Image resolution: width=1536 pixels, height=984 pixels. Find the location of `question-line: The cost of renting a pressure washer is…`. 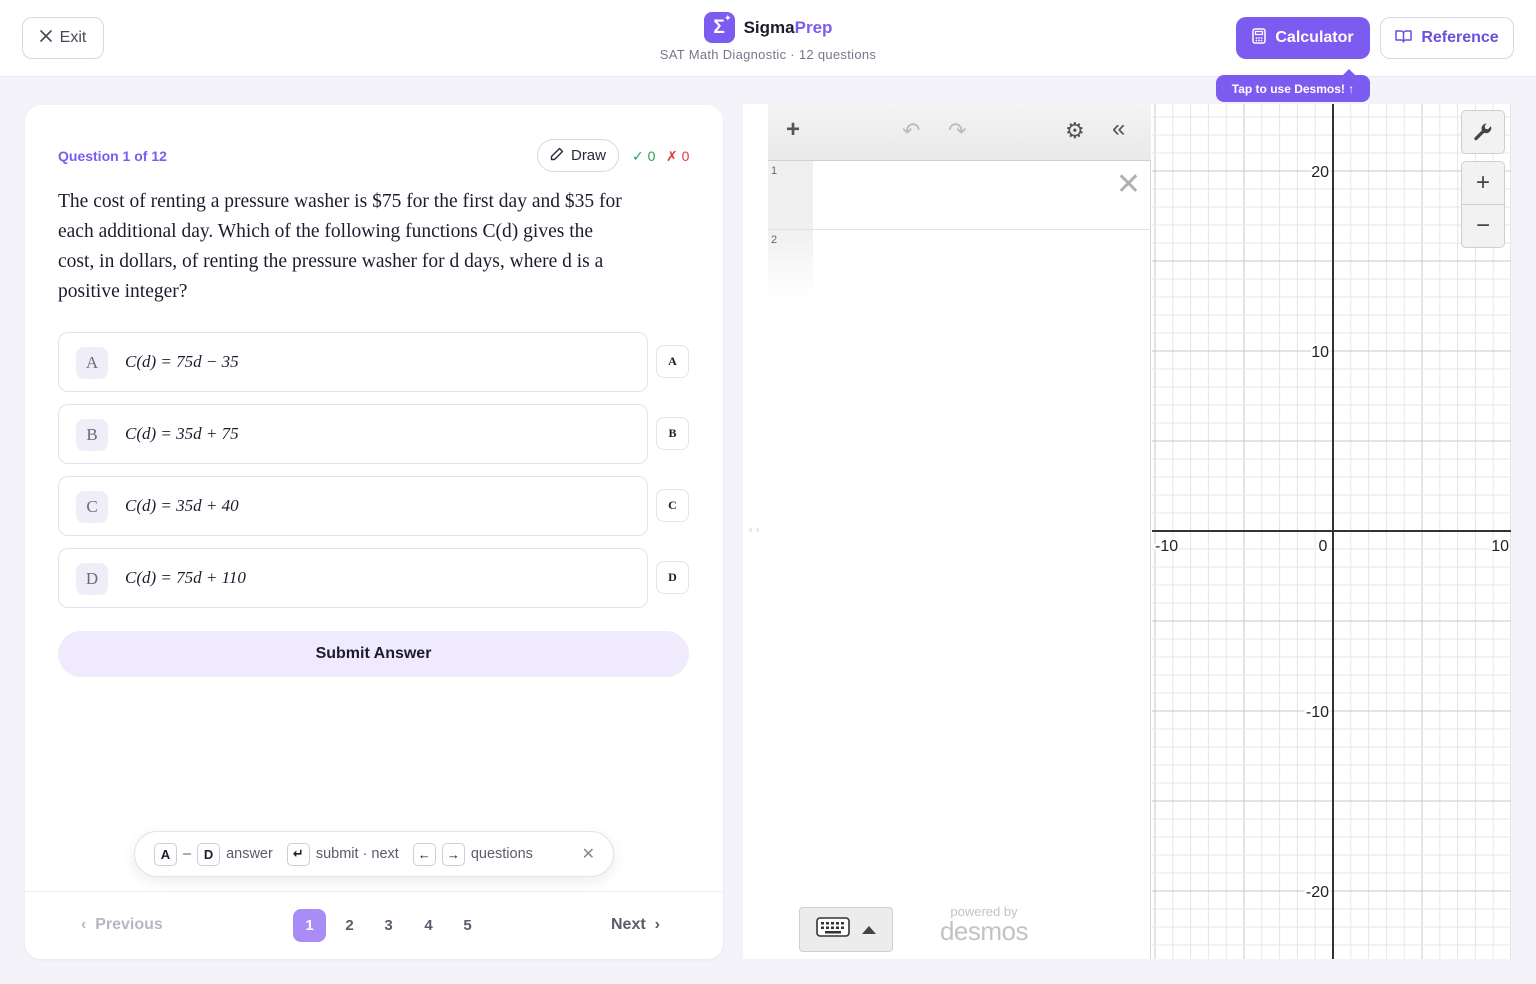

question-line: The cost of renting a pressure washer is… is located at coordinates (340, 201).